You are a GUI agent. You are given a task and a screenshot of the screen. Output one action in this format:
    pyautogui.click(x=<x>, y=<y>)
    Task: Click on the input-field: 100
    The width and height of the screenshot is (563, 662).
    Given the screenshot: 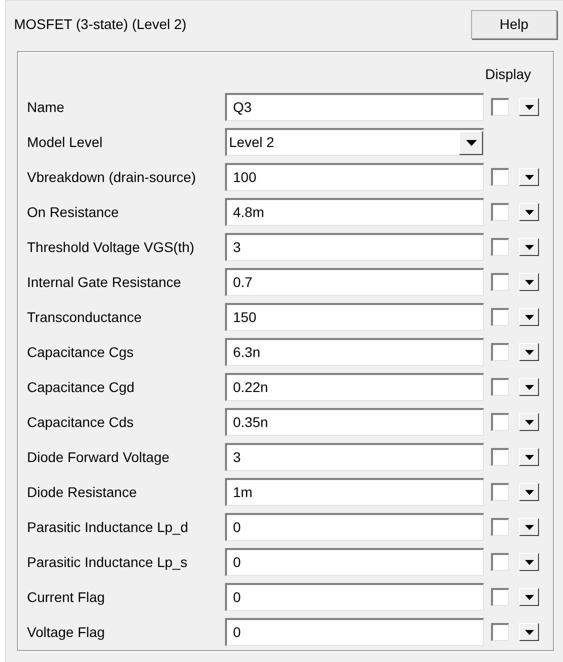 What is the action you would take?
    pyautogui.click(x=354, y=177)
    